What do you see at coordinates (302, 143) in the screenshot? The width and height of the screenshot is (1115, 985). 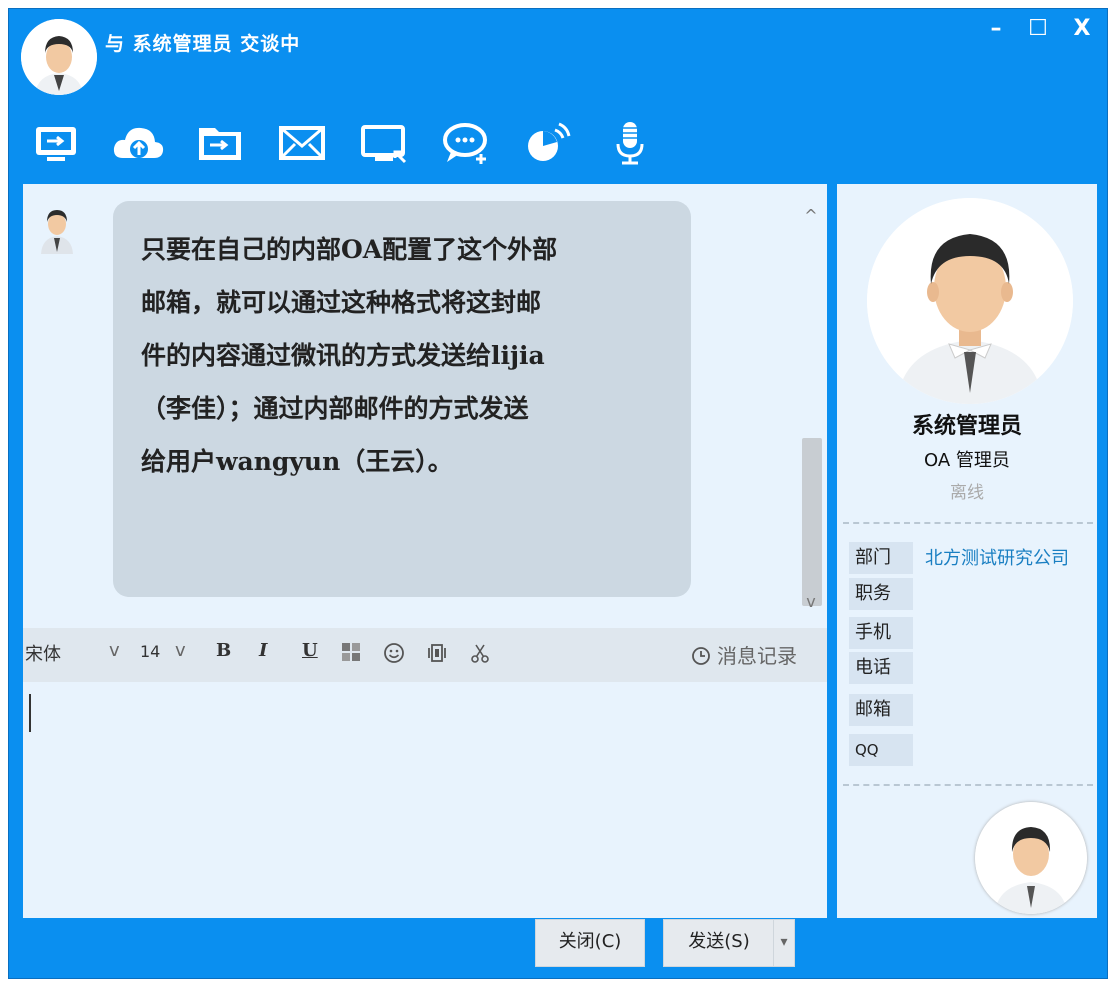 I see `mail-icon` at bounding box center [302, 143].